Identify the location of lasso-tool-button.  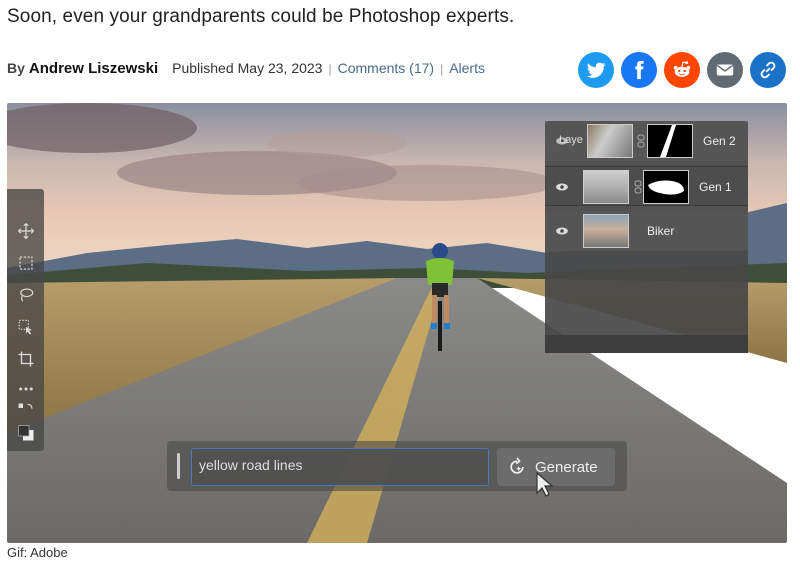
(26, 295).